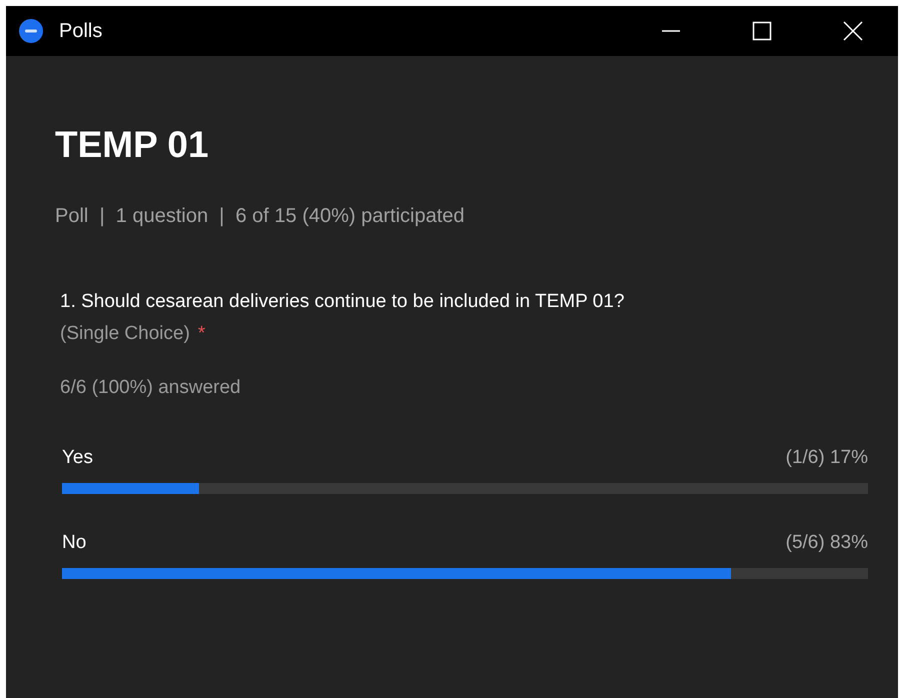 This screenshot has width=905, height=698. Describe the element at coordinates (125, 334) in the screenshot. I see `question-type: (Single Choice)` at that location.